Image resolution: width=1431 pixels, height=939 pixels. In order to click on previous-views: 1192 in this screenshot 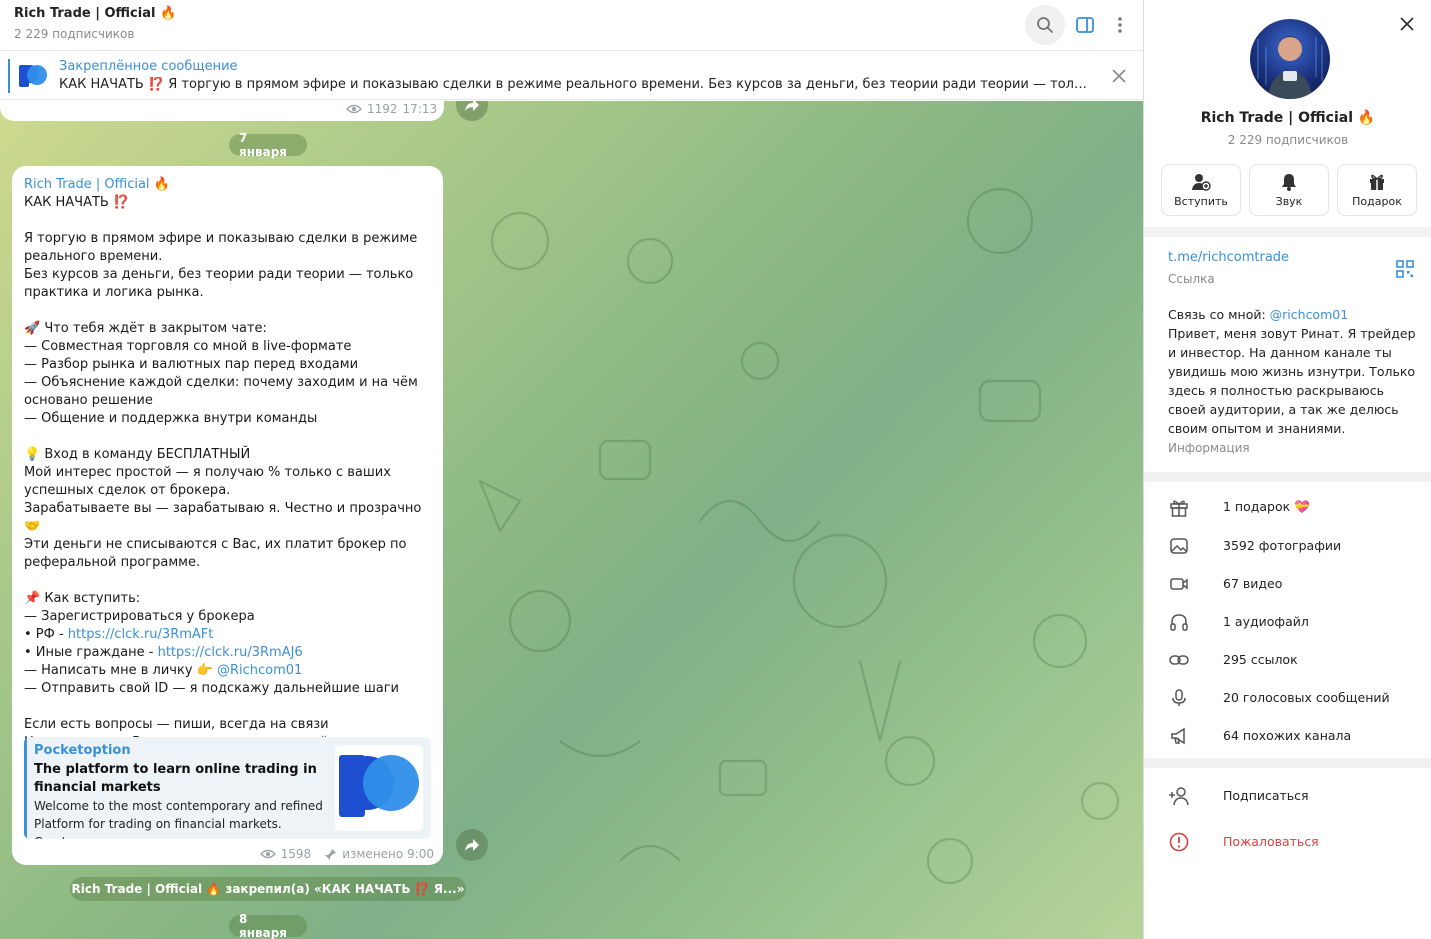, I will do `click(382, 109)`.